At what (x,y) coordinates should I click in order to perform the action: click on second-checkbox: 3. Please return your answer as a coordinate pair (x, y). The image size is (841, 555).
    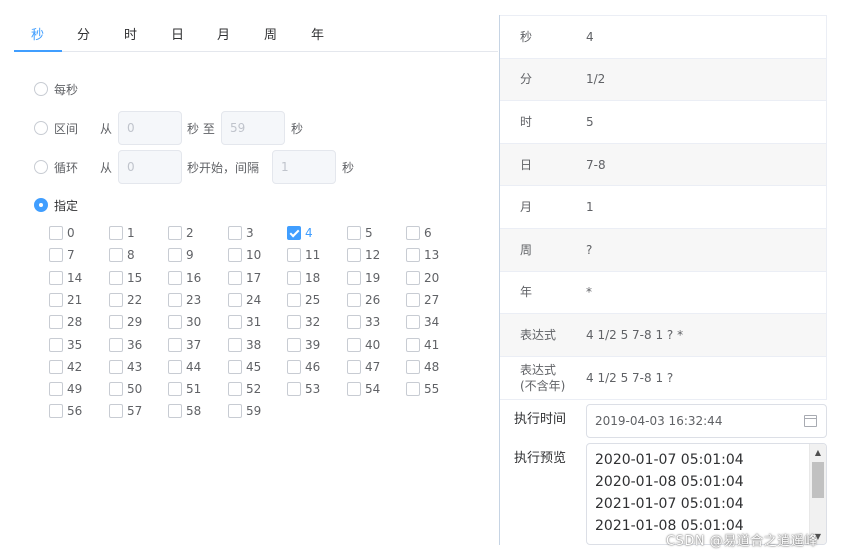
    Looking at the image, I should click on (241, 233).